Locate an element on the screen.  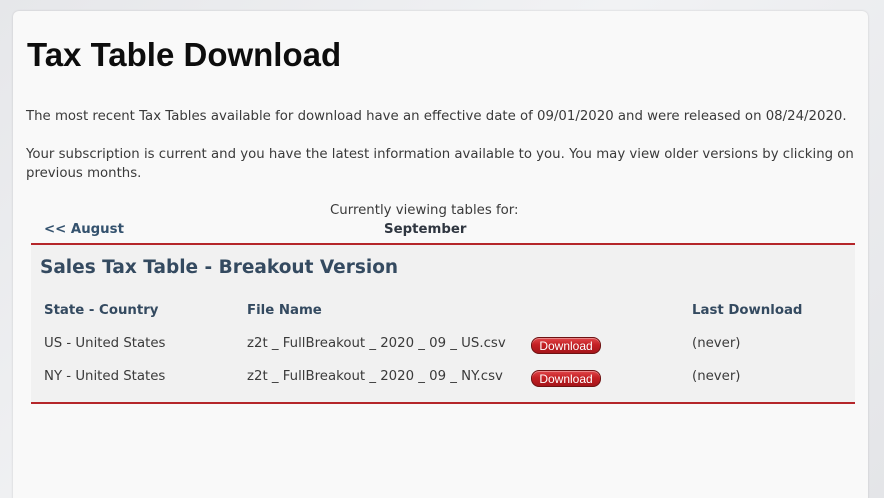
previous-month-link: << August is located at coordinates (84, 229).